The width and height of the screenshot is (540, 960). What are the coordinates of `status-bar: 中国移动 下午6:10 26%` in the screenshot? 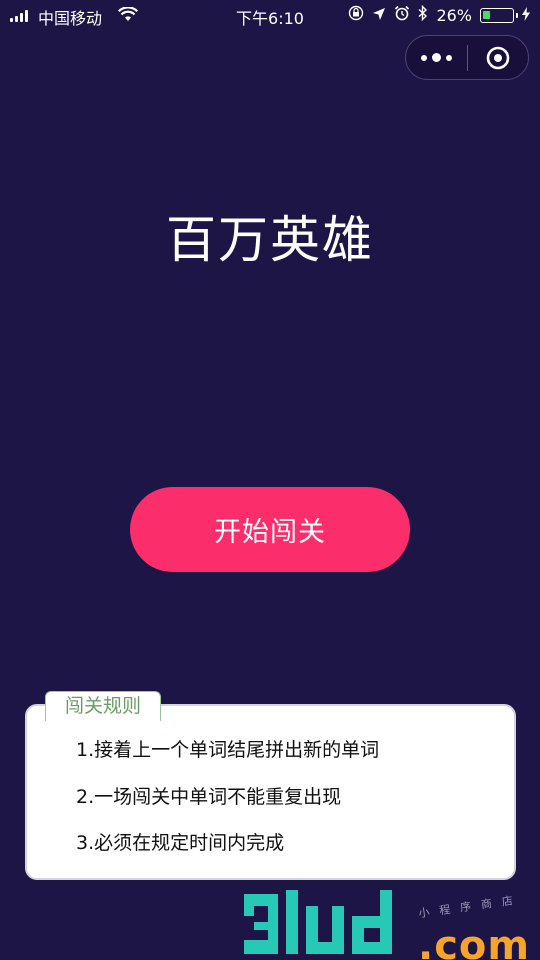 It's located at (270, 15).